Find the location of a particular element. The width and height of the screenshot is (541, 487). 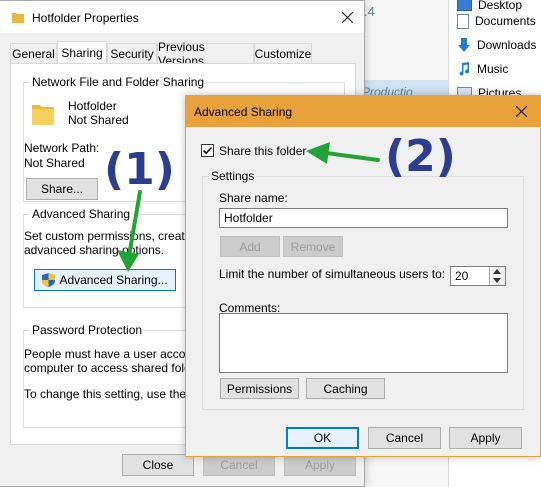

comments-input is located at coordinates (363, 343).